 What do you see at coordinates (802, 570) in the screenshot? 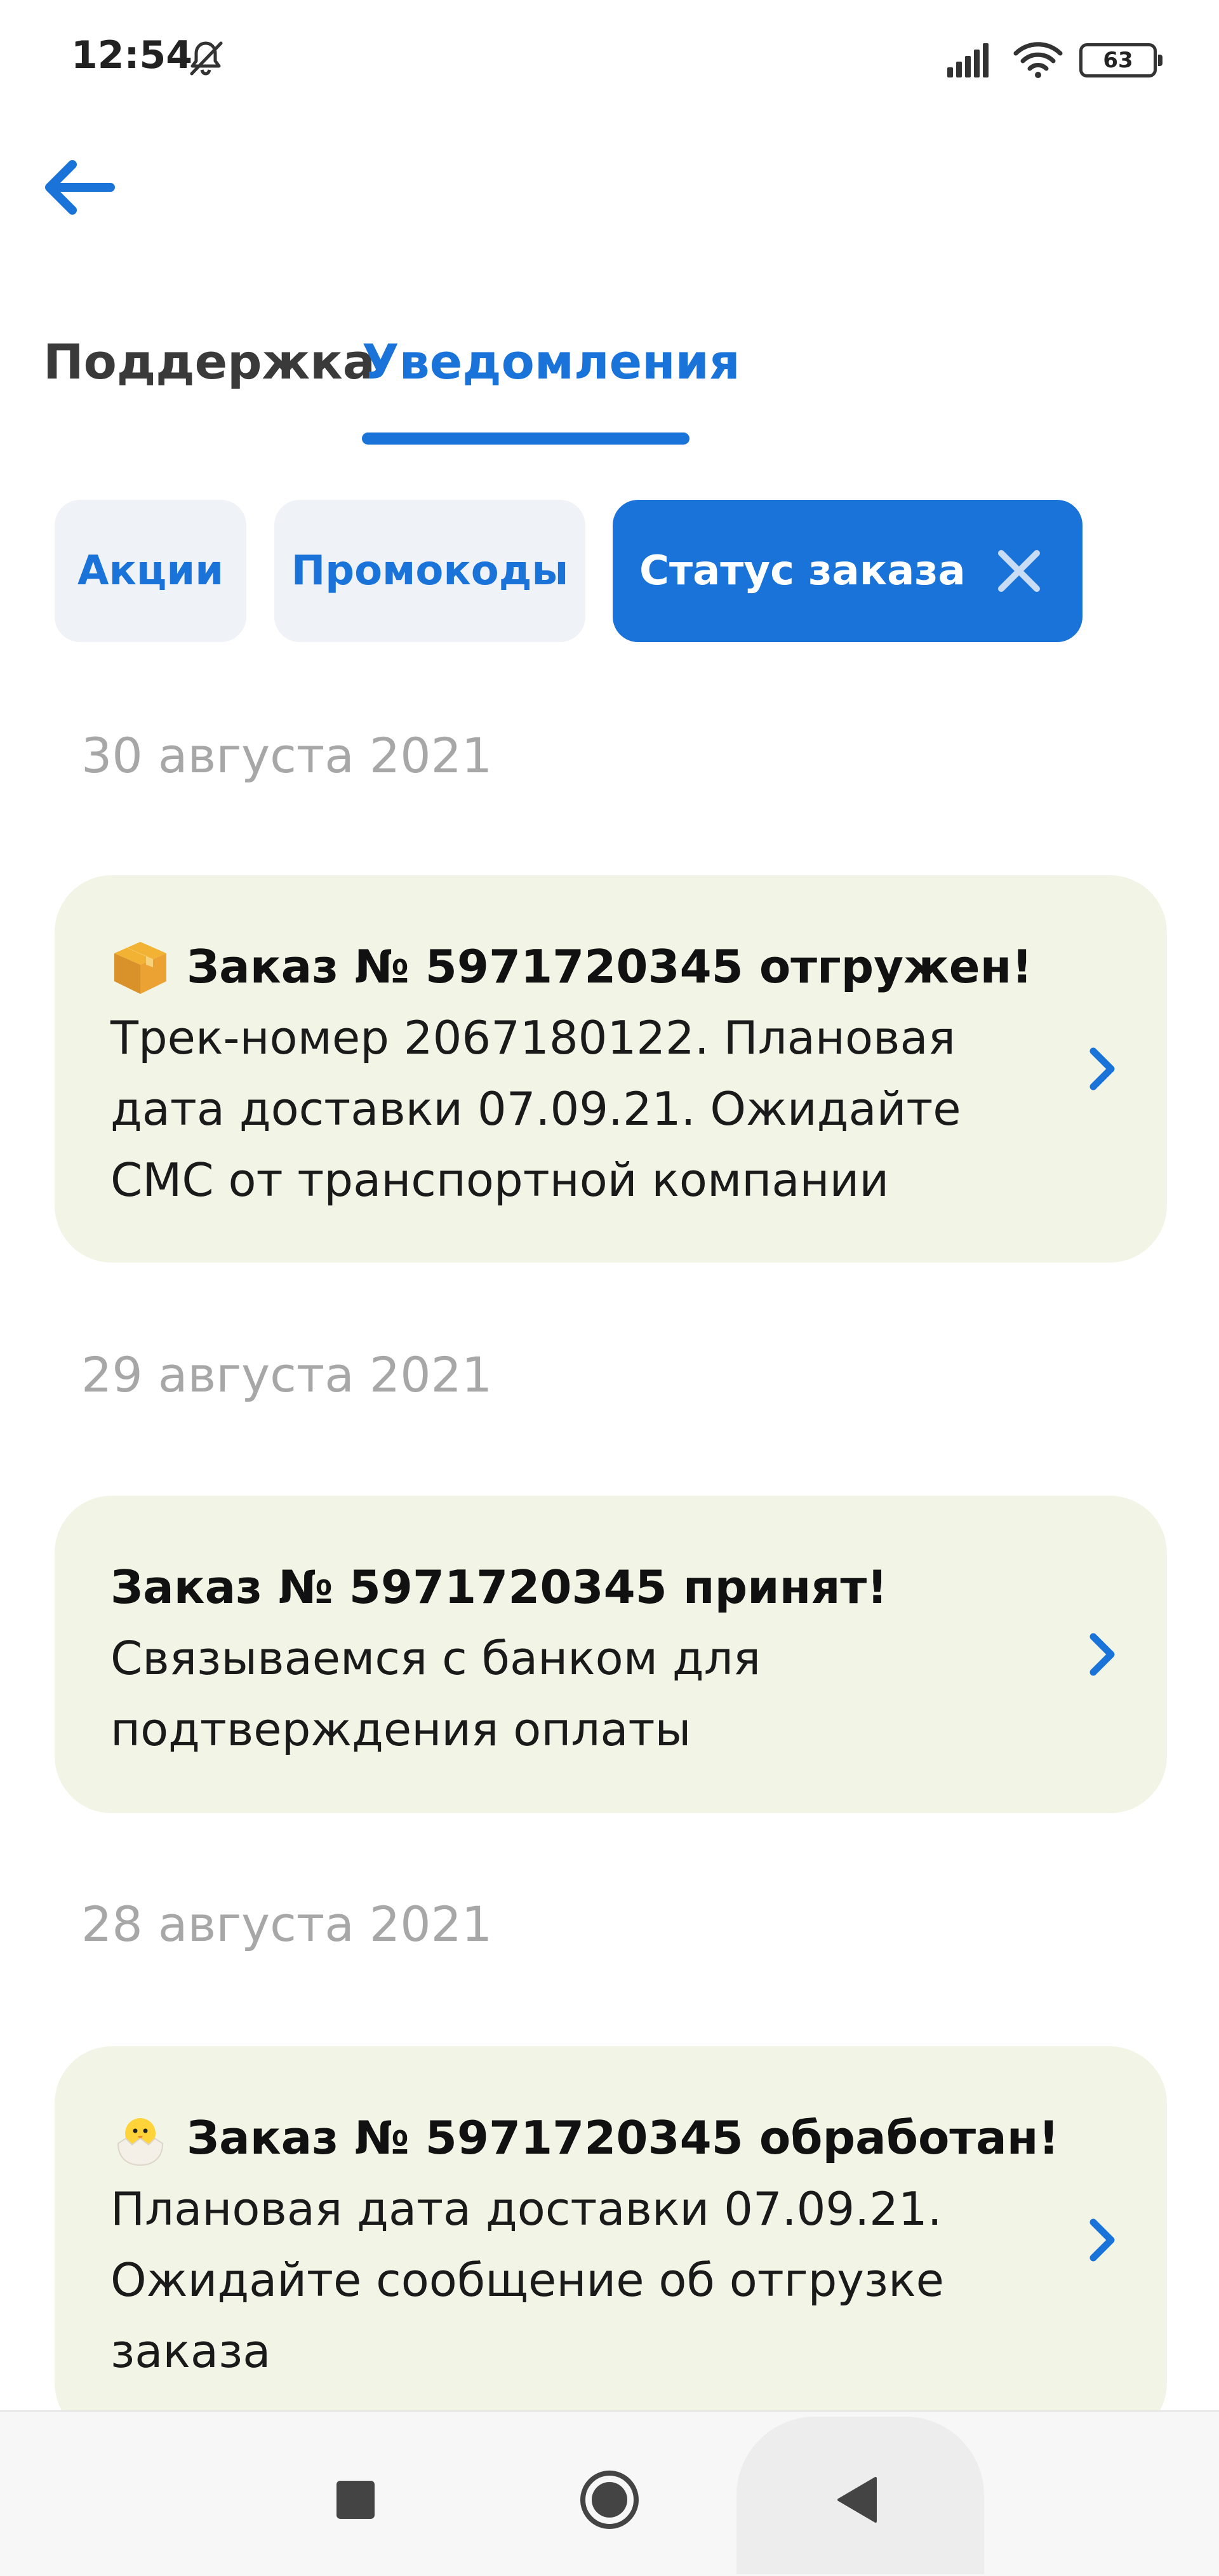
I see `filter-chip-label: Статус заказа` at bounding box center [802, 570].